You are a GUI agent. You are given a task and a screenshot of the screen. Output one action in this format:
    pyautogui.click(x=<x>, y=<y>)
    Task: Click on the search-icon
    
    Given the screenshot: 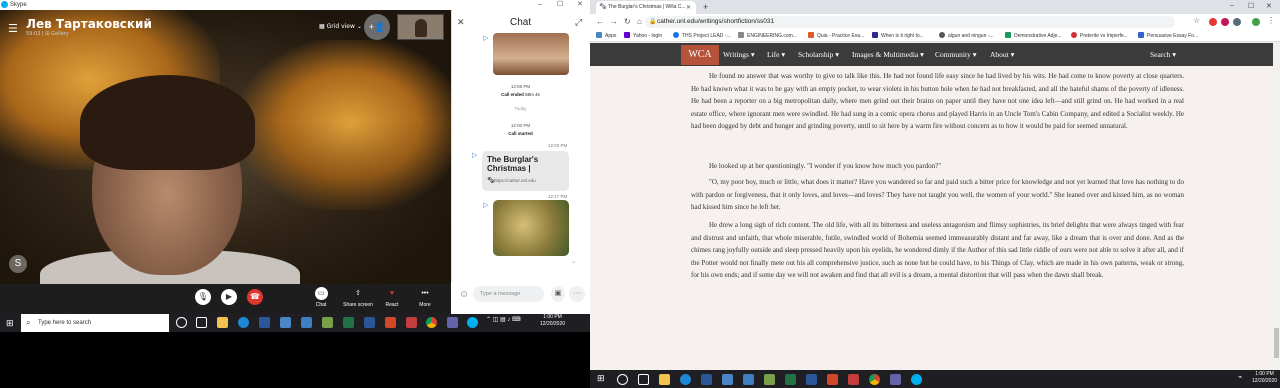 What is the action you would take?
    pyautogui.click(x=622, y=379)
    